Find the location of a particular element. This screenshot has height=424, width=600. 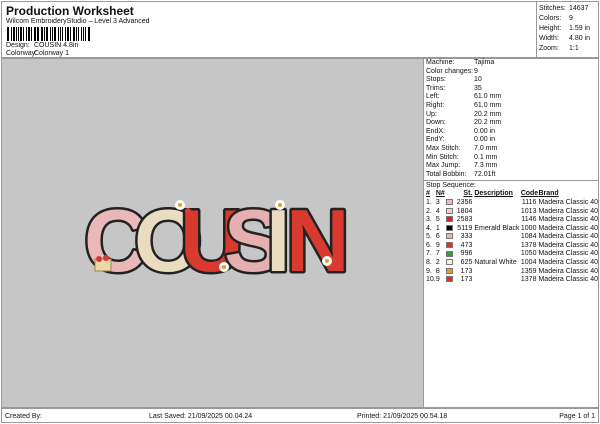

needle-number: 2 is located at coordinates (437, 263).